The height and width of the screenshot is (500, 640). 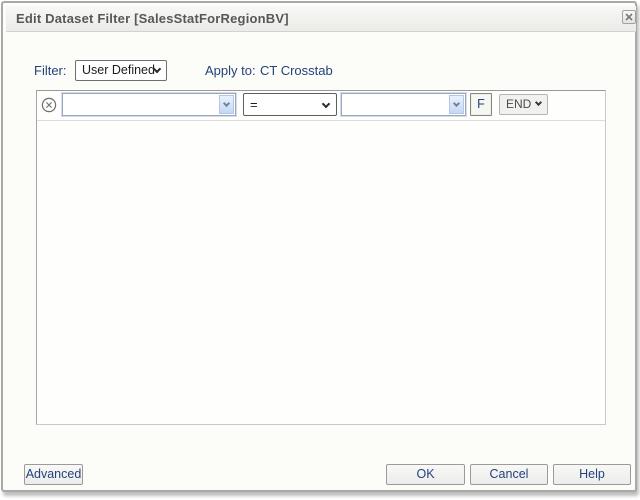 What do you see at coordinates (290, 104) in the screenshot?
I see `operator-select: =` at bounding box center [290, 104].